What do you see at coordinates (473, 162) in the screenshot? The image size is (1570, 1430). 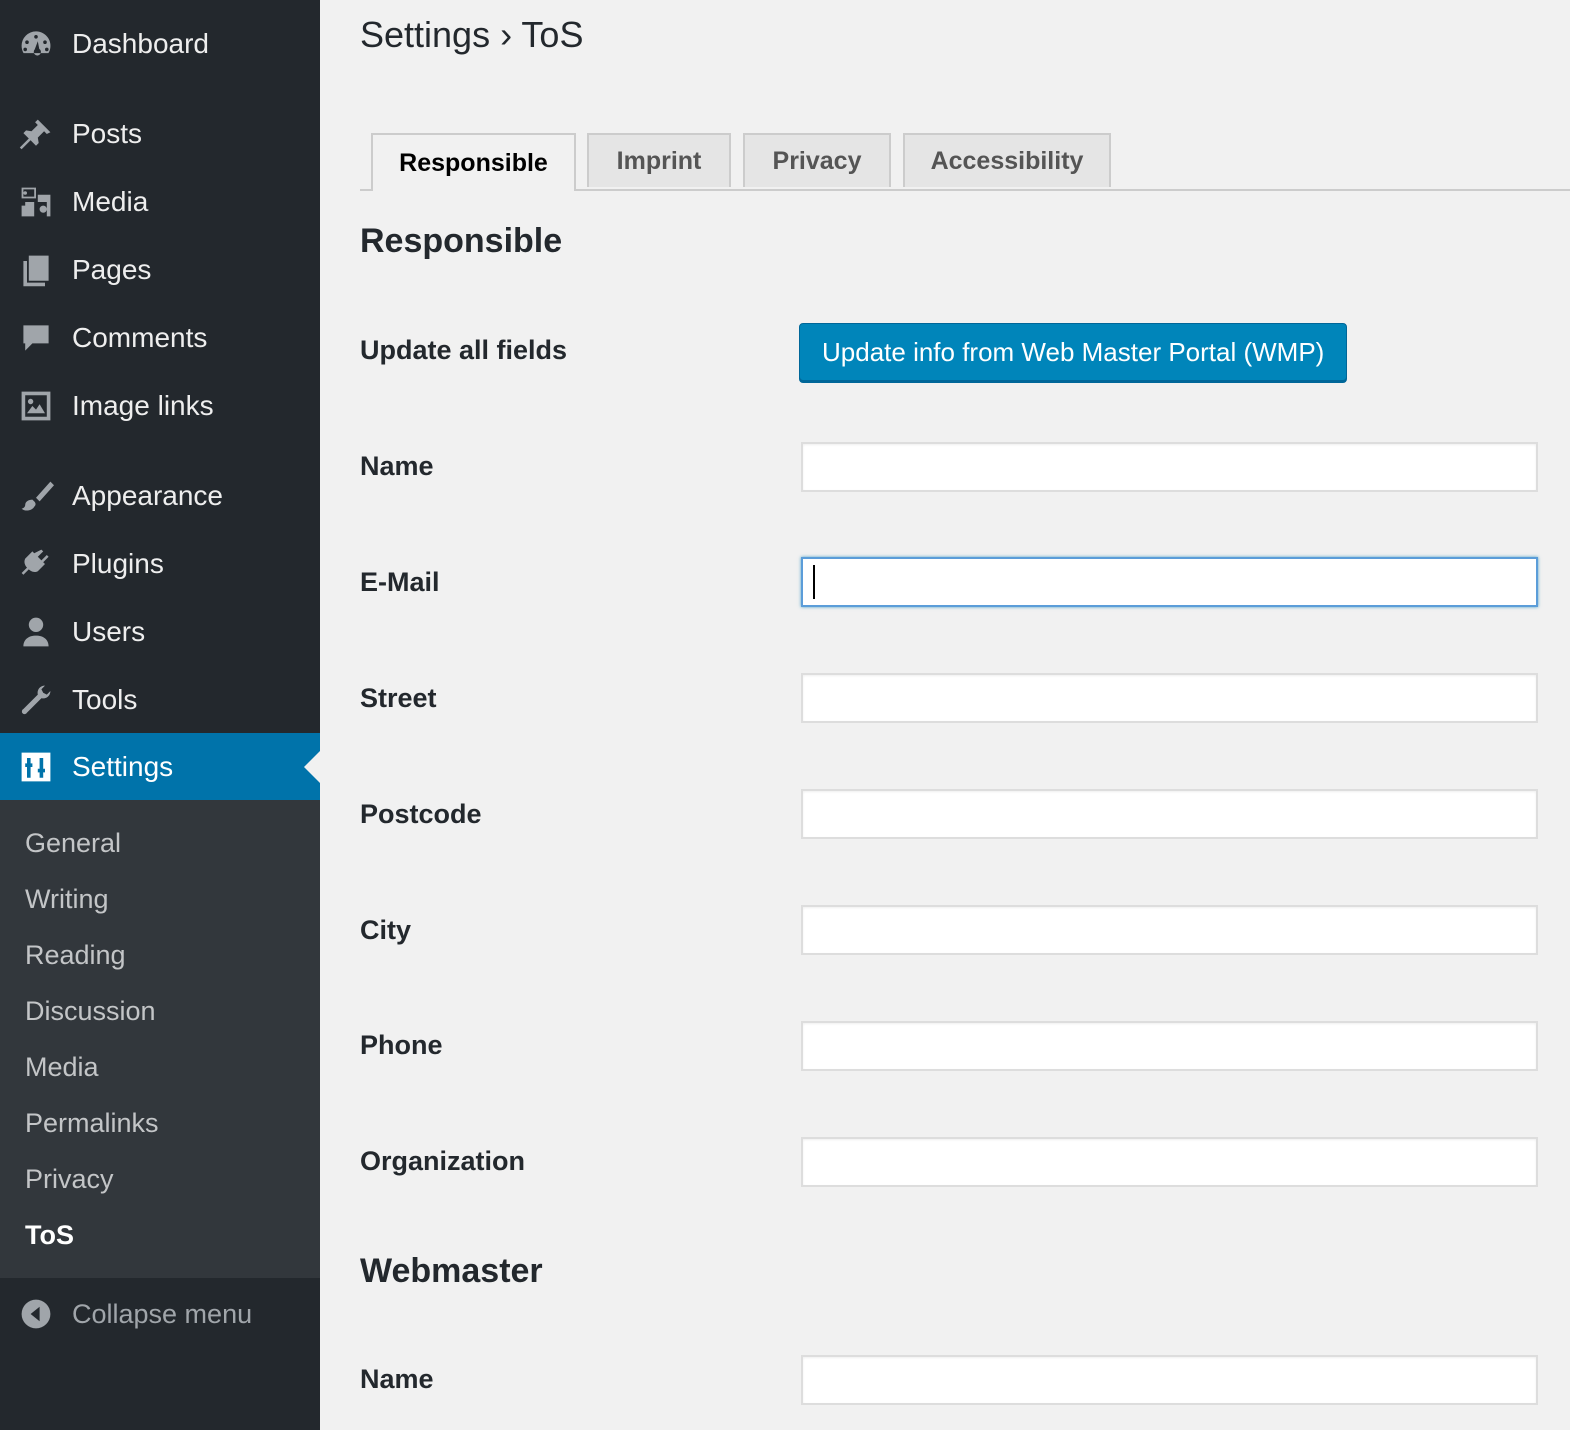 I see `tab-responsible: Responsible` at bounding box center [473, 162].